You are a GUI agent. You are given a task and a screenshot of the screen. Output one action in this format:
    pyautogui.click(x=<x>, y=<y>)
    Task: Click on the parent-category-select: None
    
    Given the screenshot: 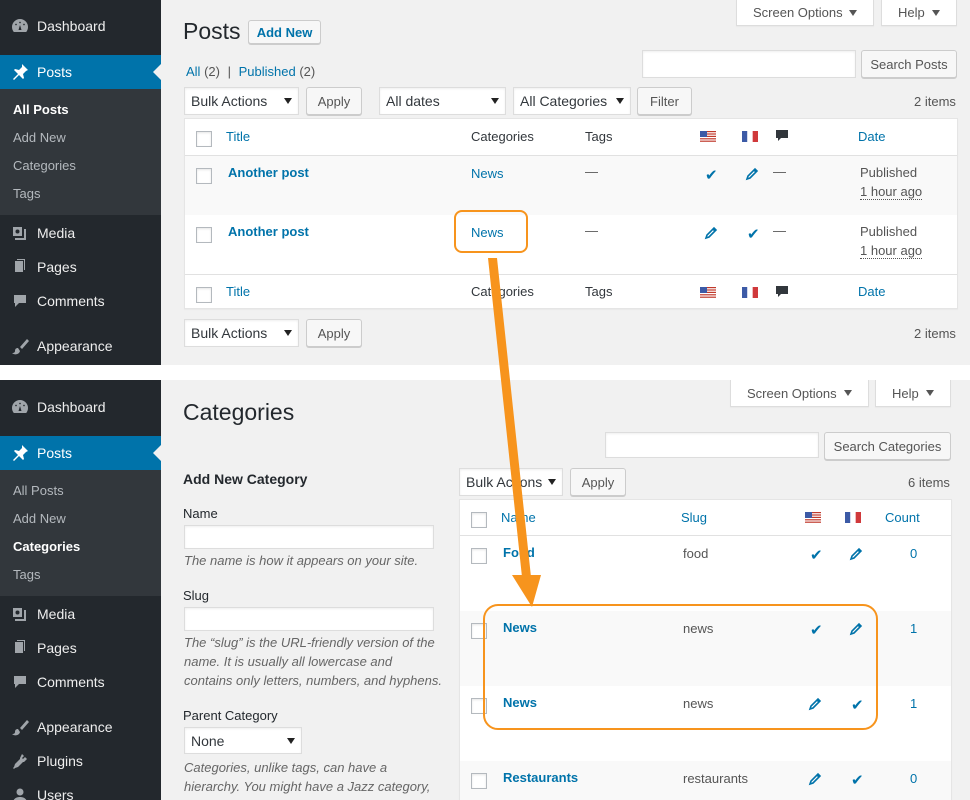 What is the action you would take?
    pyautogui.click(x=243, y=740)
    